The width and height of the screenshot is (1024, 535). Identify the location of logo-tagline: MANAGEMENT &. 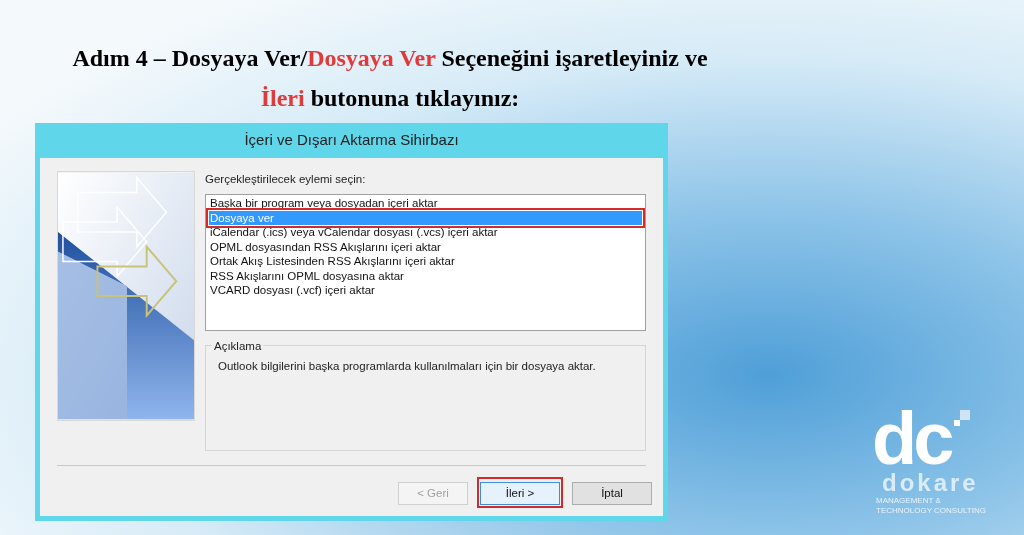
(908, 501).